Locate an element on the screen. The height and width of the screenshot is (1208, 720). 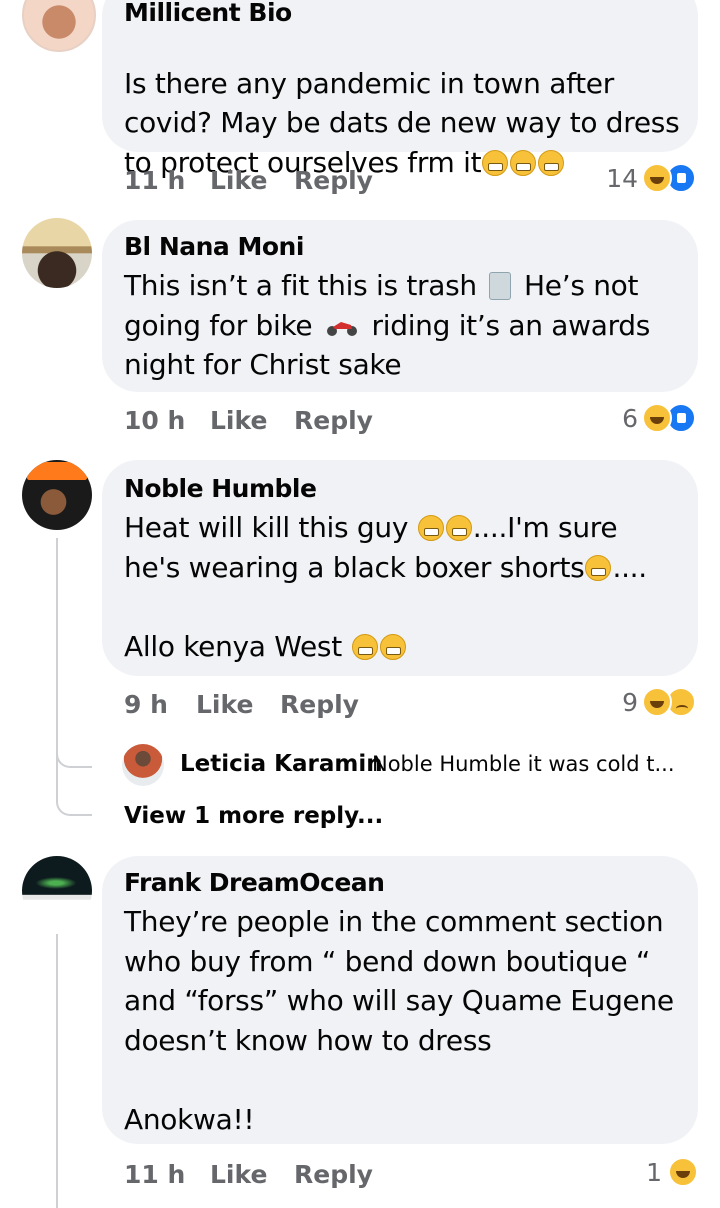
reaction-count: 6 is located at coordinates (630, 418).